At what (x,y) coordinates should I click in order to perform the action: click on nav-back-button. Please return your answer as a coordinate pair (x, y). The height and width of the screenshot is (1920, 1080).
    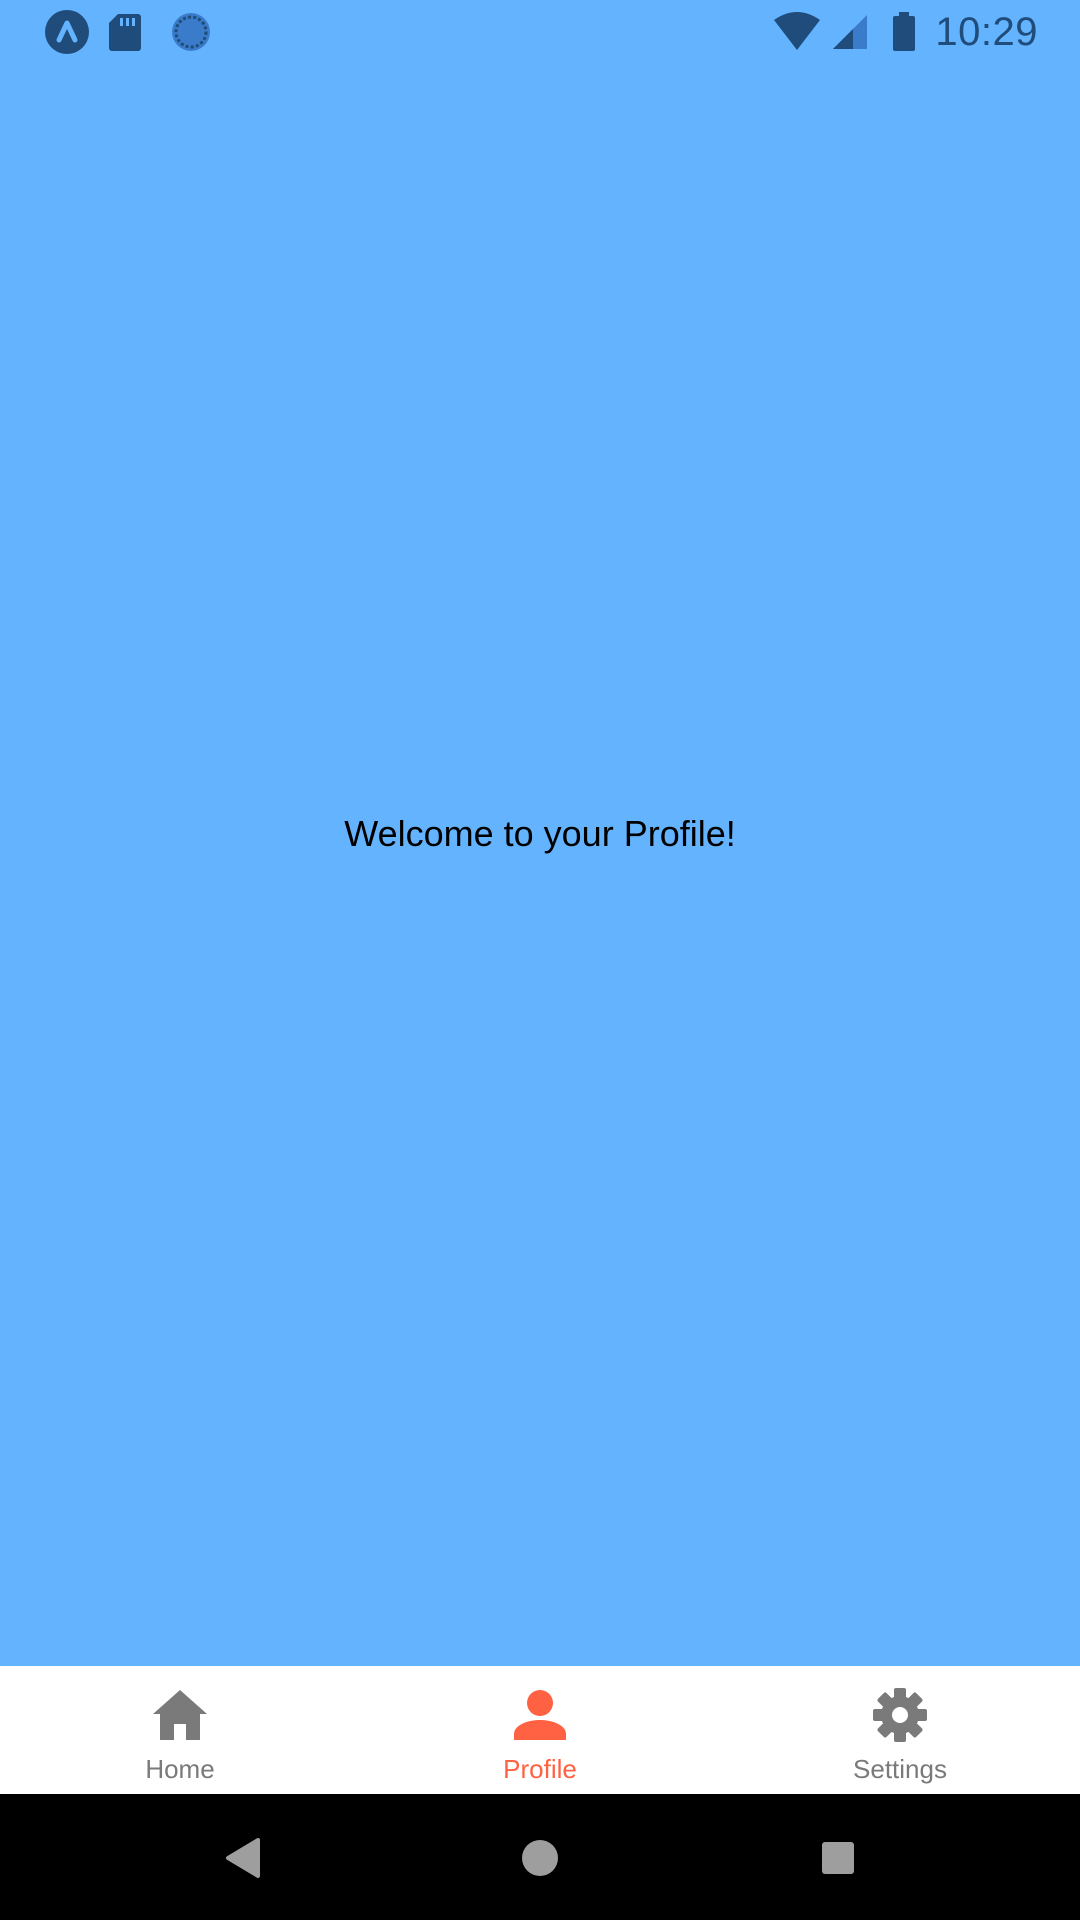
    Looking at the image, I should click on (242, 1858).